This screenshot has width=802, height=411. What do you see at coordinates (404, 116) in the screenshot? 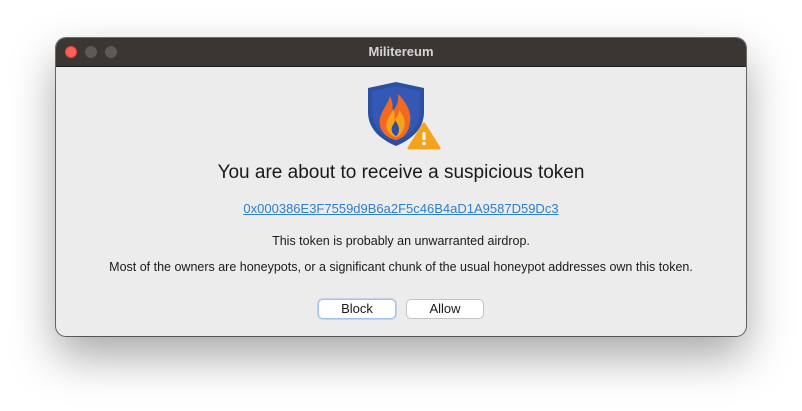
I see `flame-shield-icon` at bounding box center [404, 116].